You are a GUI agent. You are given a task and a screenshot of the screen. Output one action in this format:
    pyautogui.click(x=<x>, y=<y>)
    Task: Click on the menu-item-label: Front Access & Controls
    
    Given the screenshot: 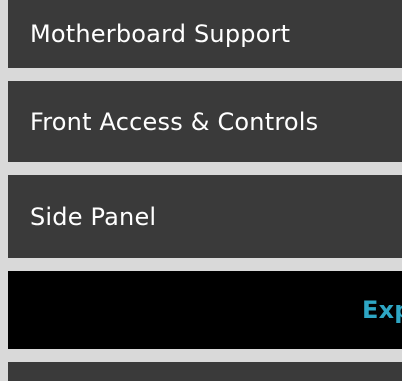 What is the action you would take?
    pyautogui.click(x=174, y=121)
    